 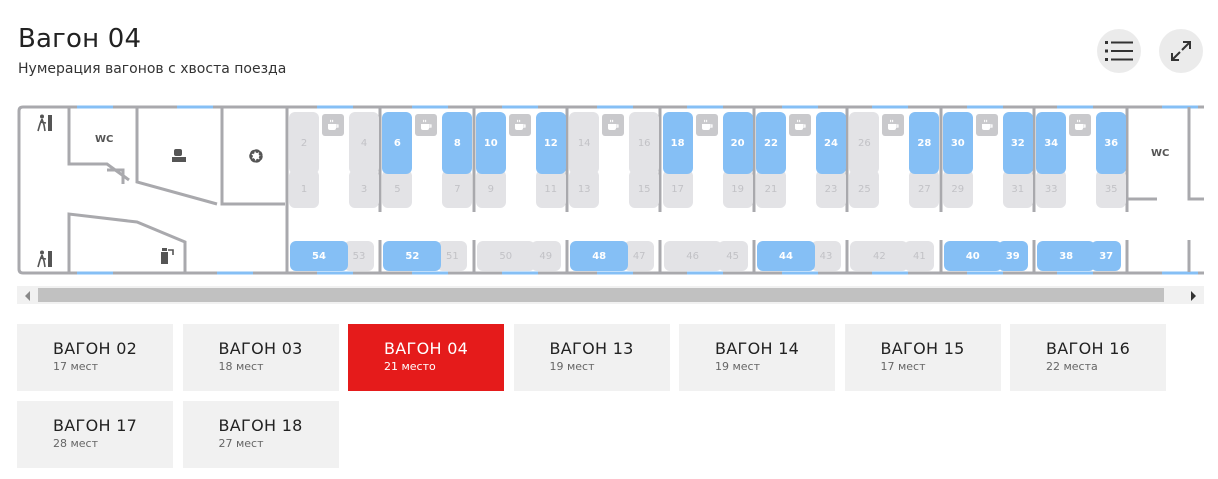 What do you see at coordinates (864, 189) in the screenshot?
I see `seat-25: 25` at bounding box center [864, 189].